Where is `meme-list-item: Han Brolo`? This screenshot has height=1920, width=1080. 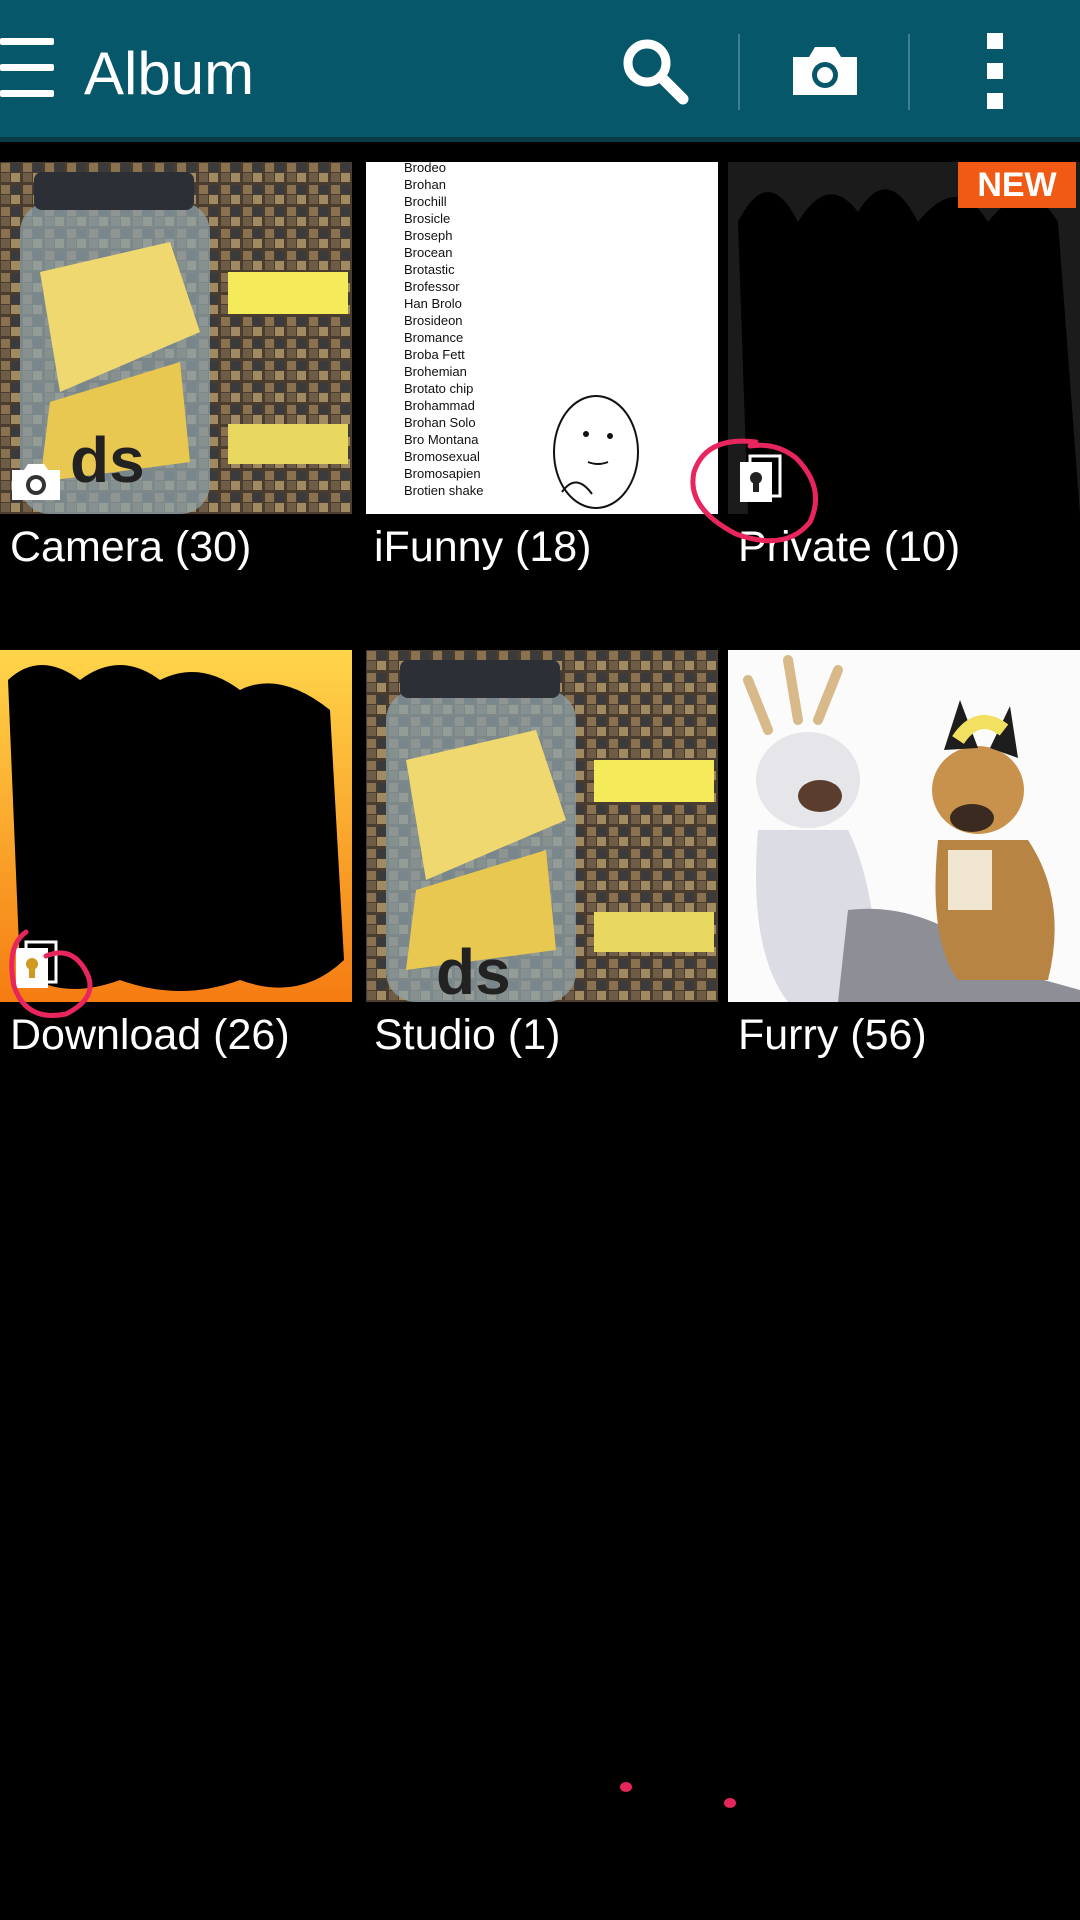 meme-list-item: Han Brolo is located at coordinates (433, 303).